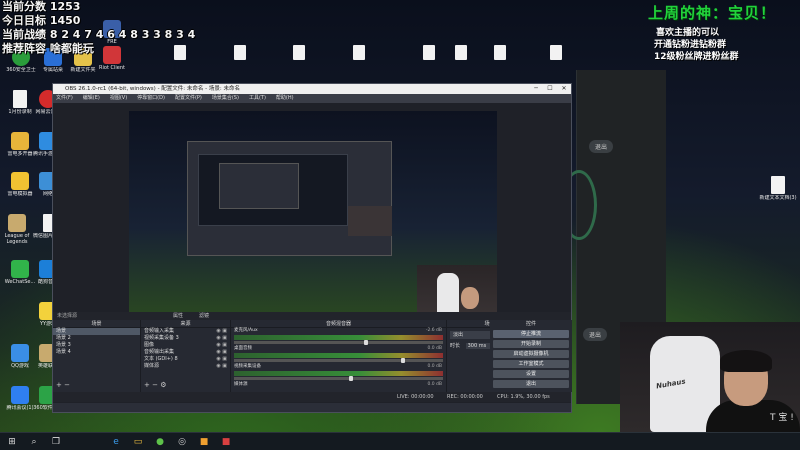  I want to click on menu-docks: 停靠窗口(D), so click(151, 98).